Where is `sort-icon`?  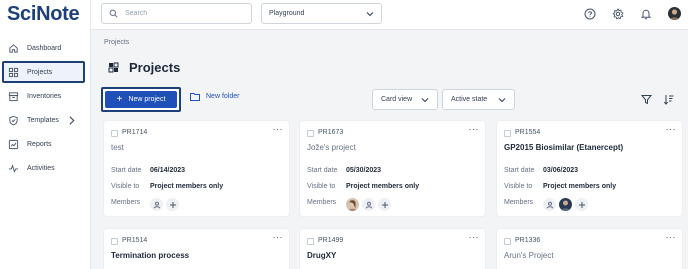
sort-icon is located at coordinates (668, 99).